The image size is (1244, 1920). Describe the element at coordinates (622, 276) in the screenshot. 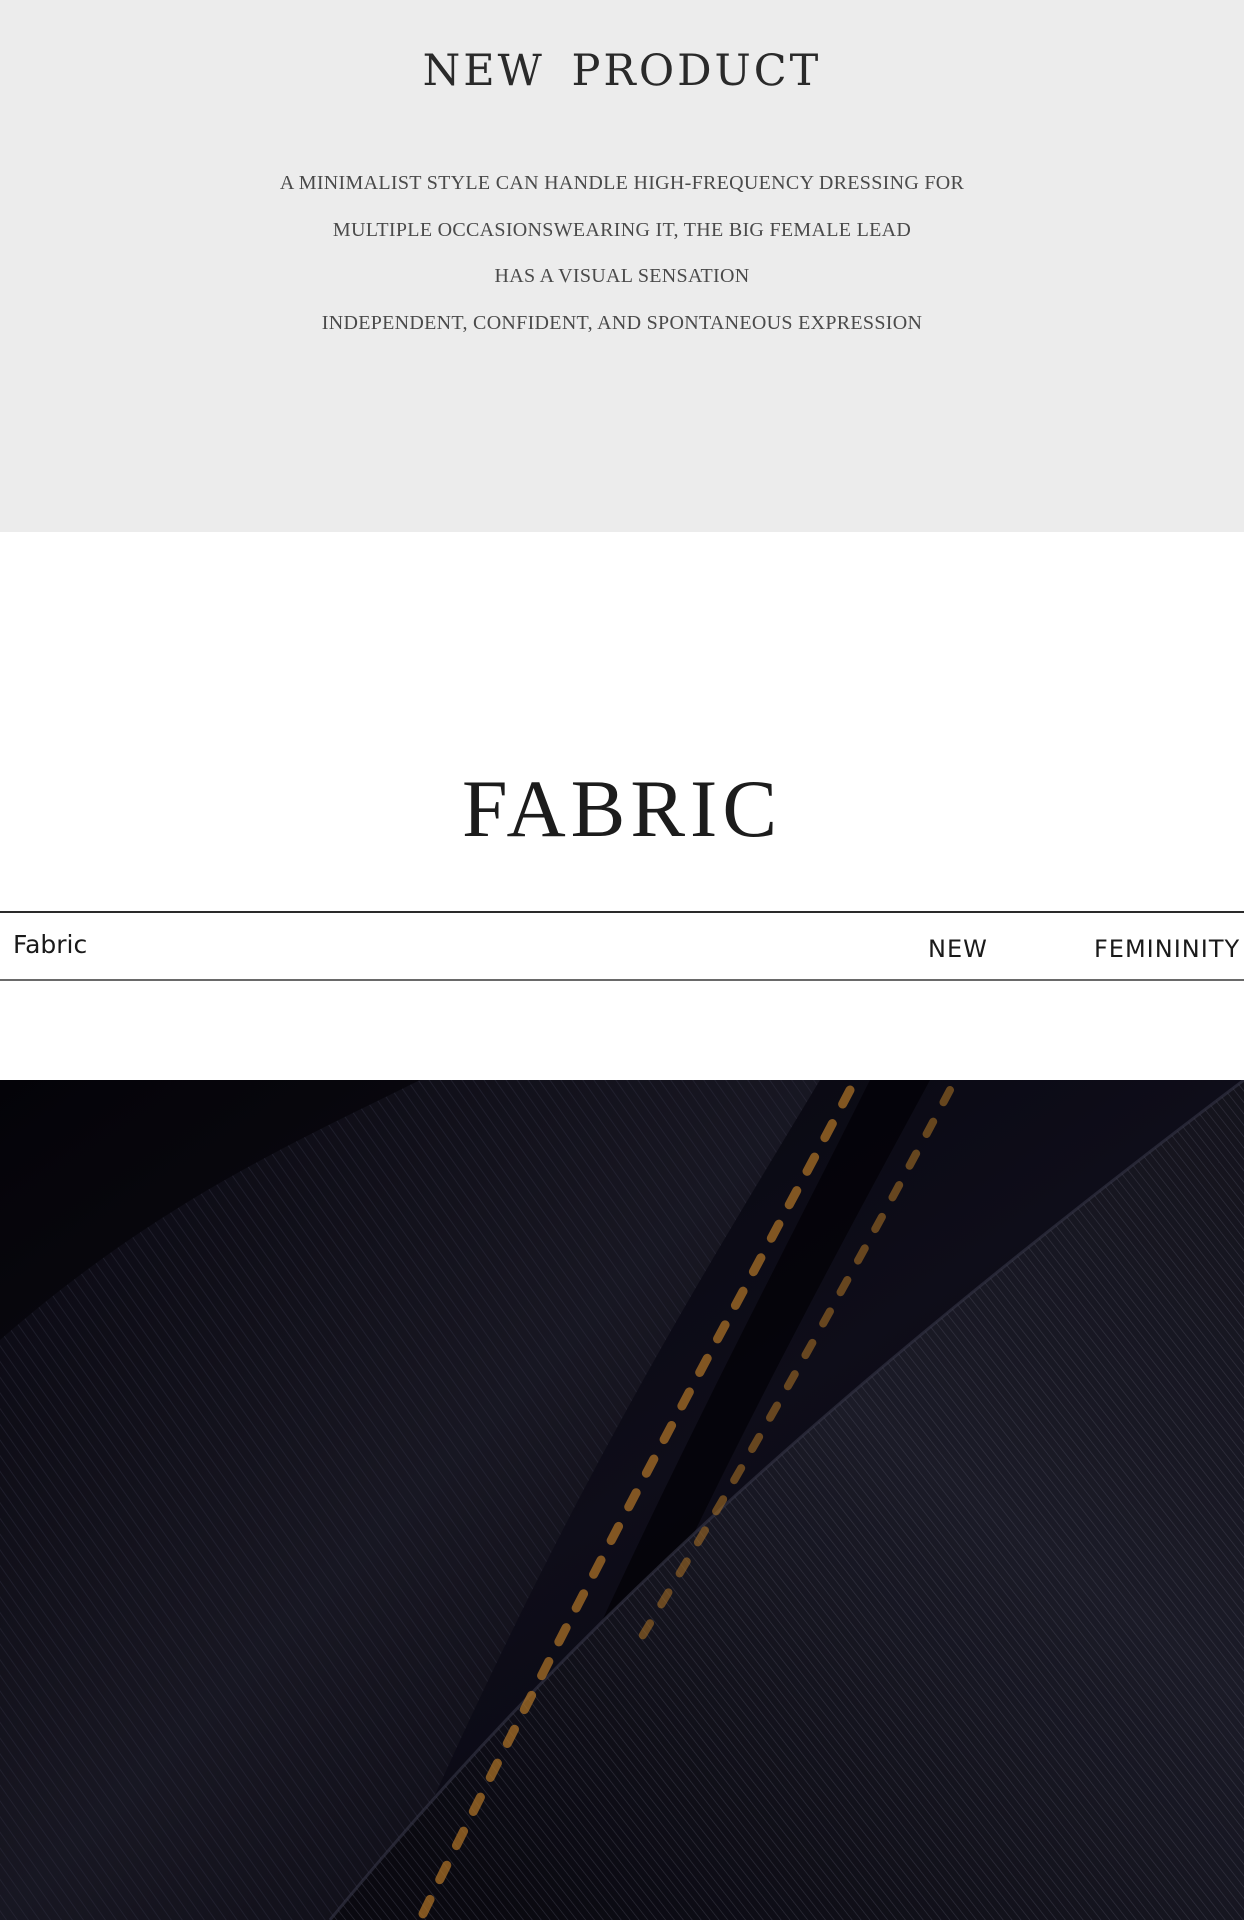

I see `intro-line: HAS A VISUAL SENSATION` at that location.